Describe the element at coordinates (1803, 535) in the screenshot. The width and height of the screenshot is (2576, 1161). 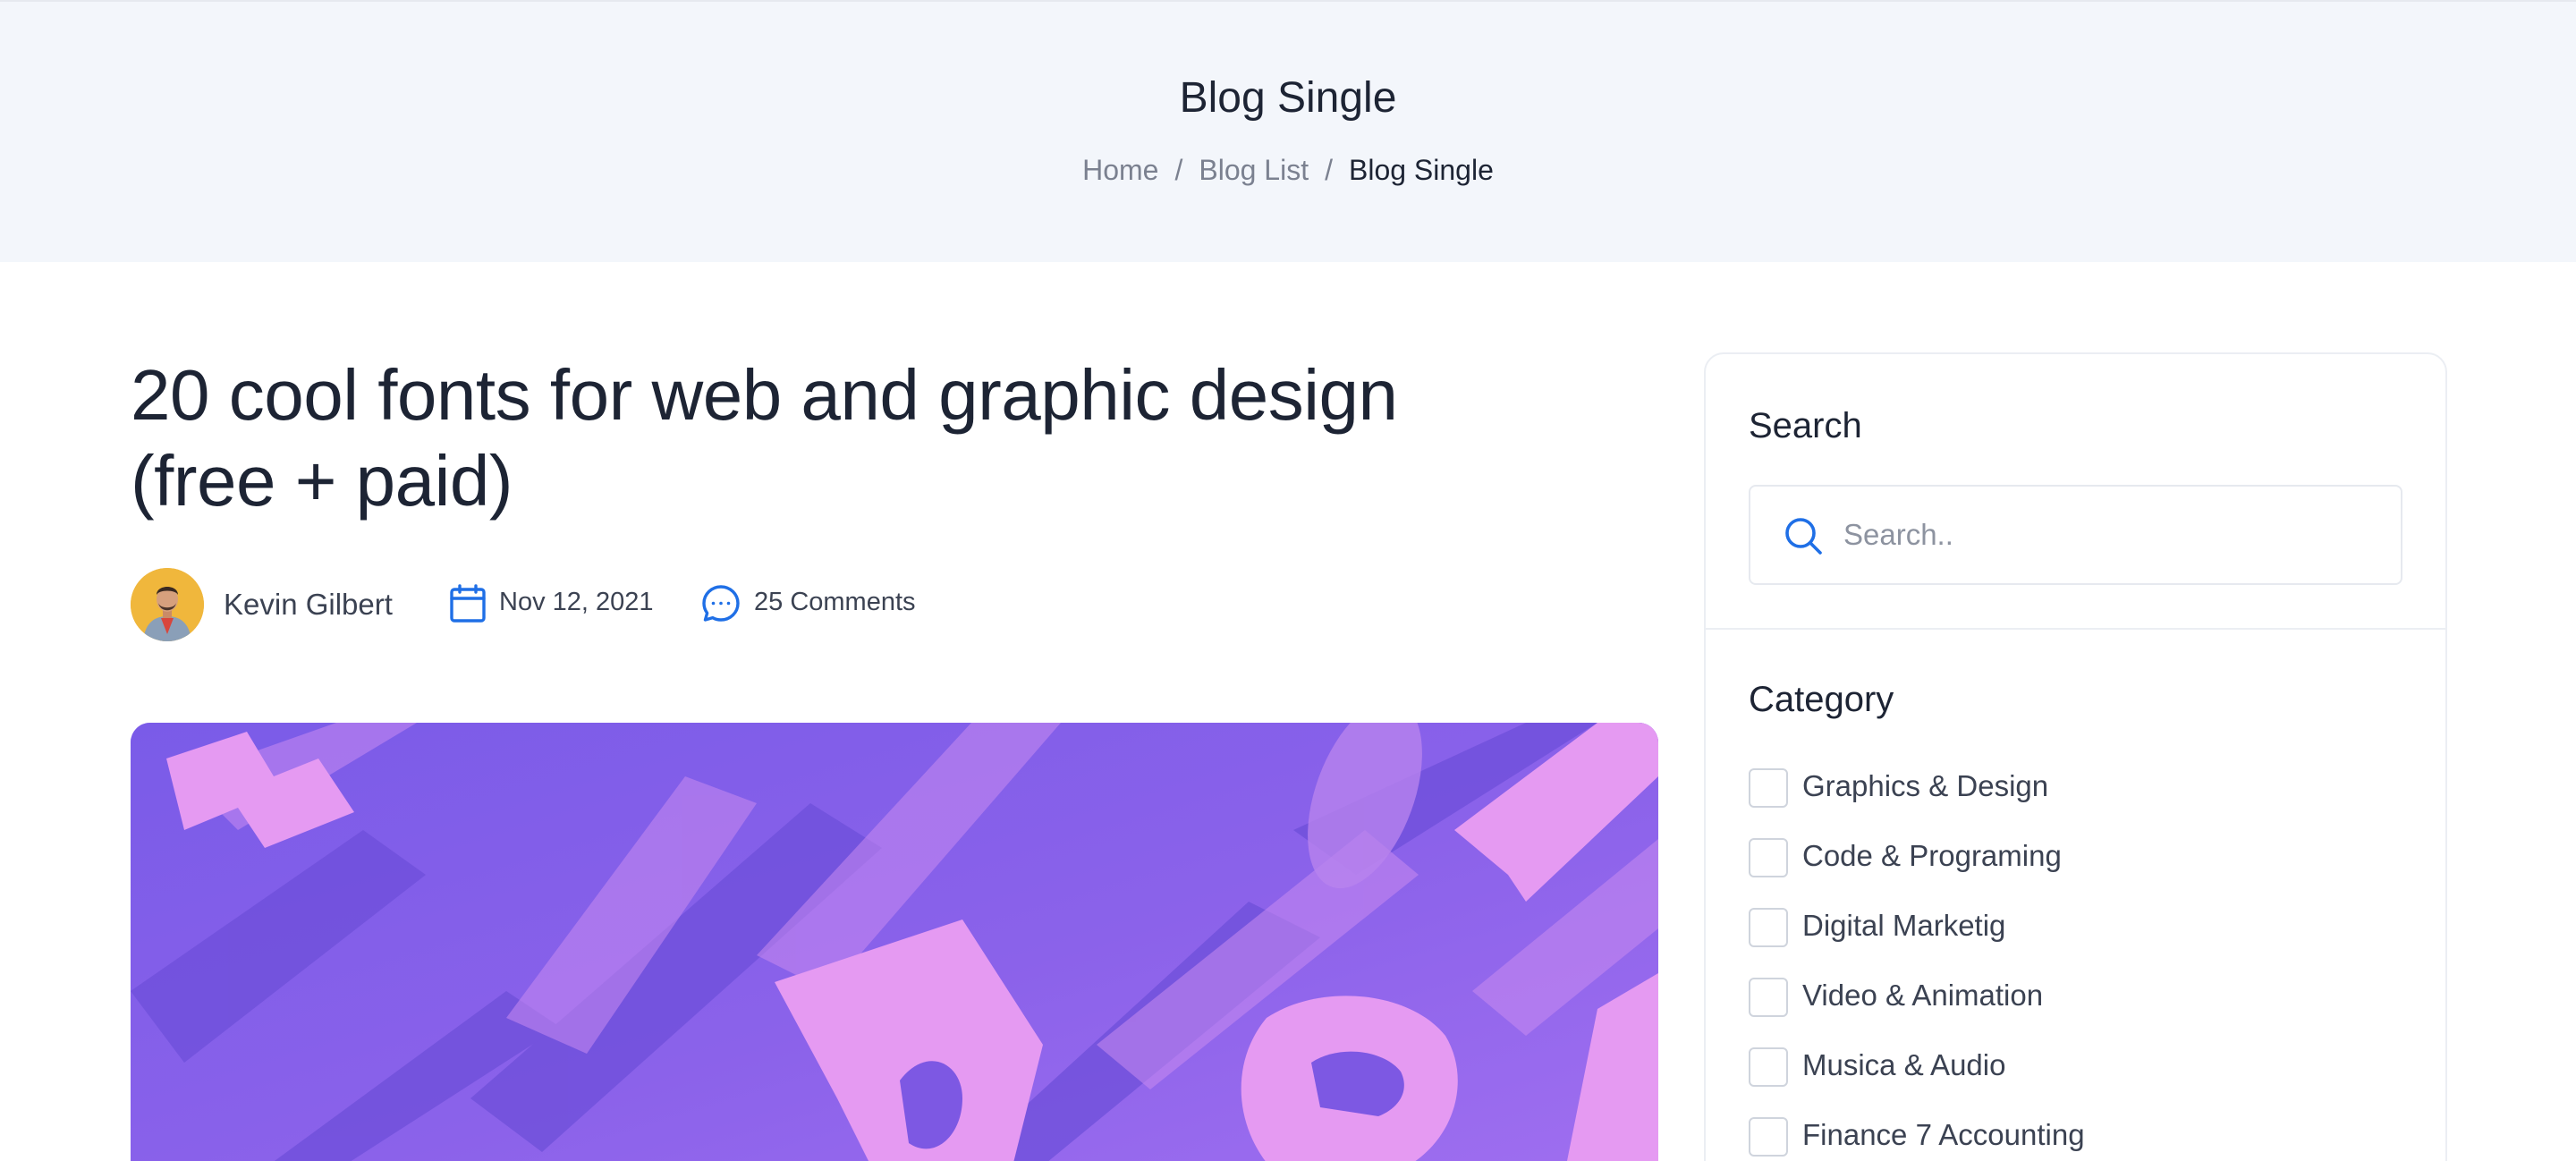
I see `search-icon` at that location.